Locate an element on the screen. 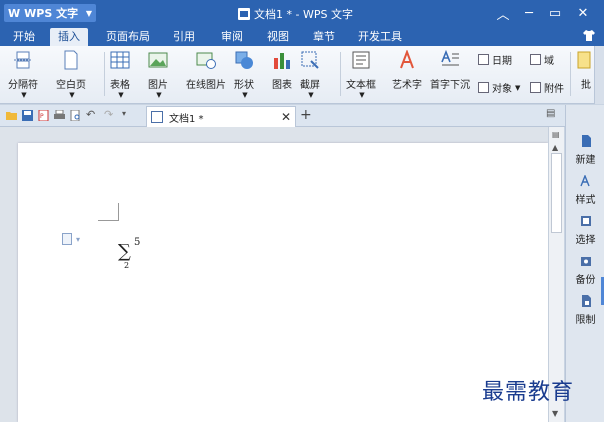  object-button: 对象 ▼ is located at coordinates (499, 87).